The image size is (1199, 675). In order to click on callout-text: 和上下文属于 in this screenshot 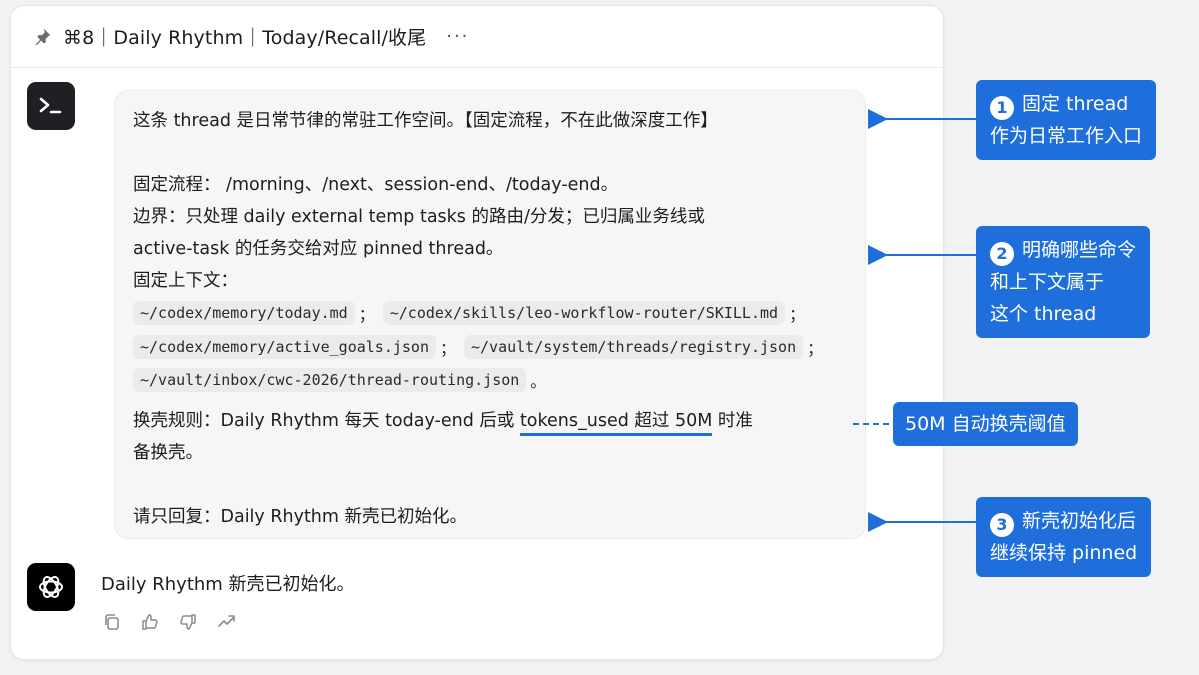, I will do `click(1047, 282)`.